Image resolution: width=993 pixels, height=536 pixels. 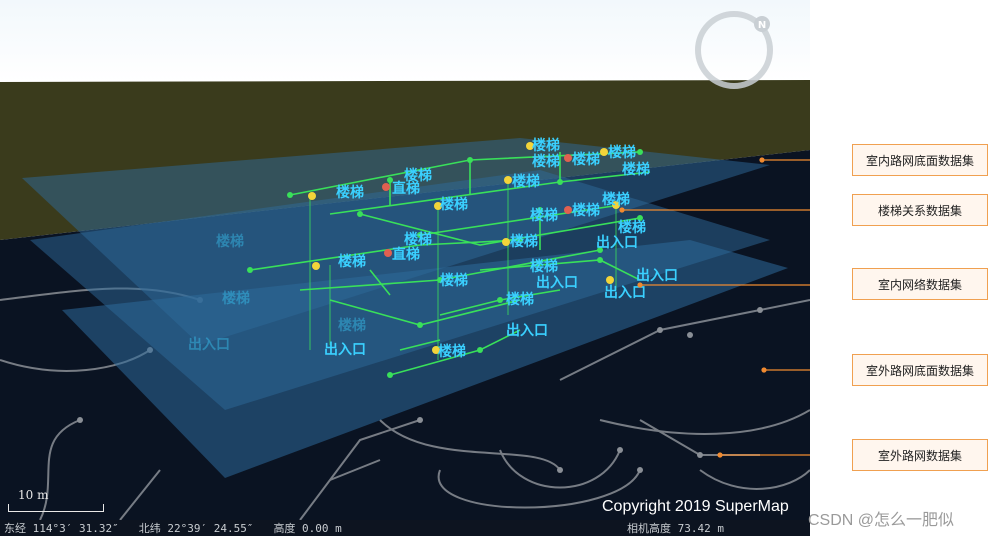 I want to click on compass-north-label: N, so click(x=762, y=25).